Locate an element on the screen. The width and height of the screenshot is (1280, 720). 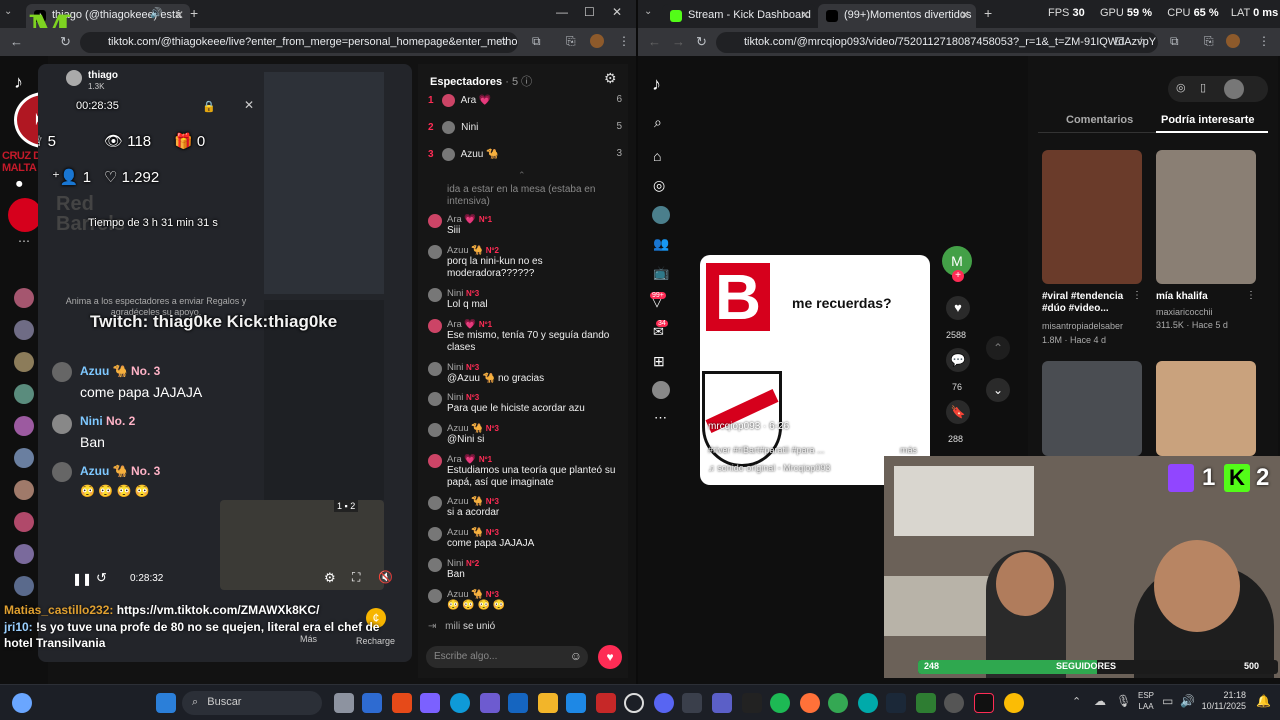
tab-list-button: ⌄ is located at coordinates (648, 11).